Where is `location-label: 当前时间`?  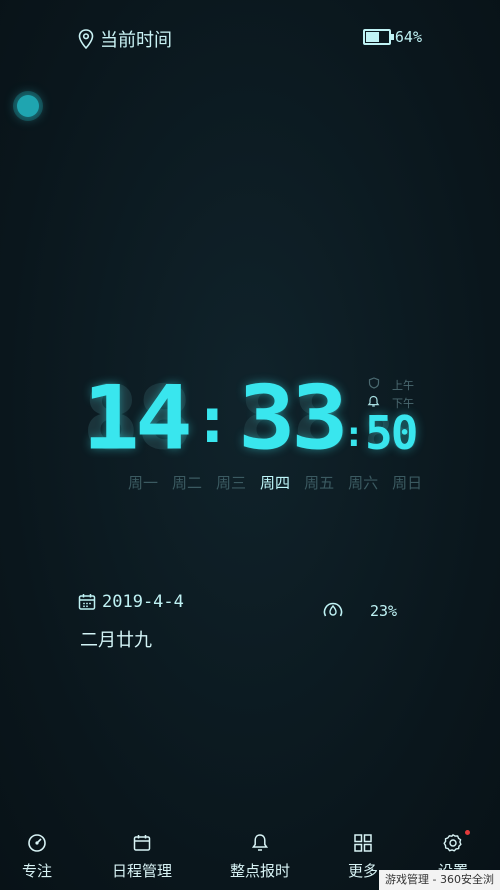
location-label: 当前时间 is located at coordinates (136, 40).